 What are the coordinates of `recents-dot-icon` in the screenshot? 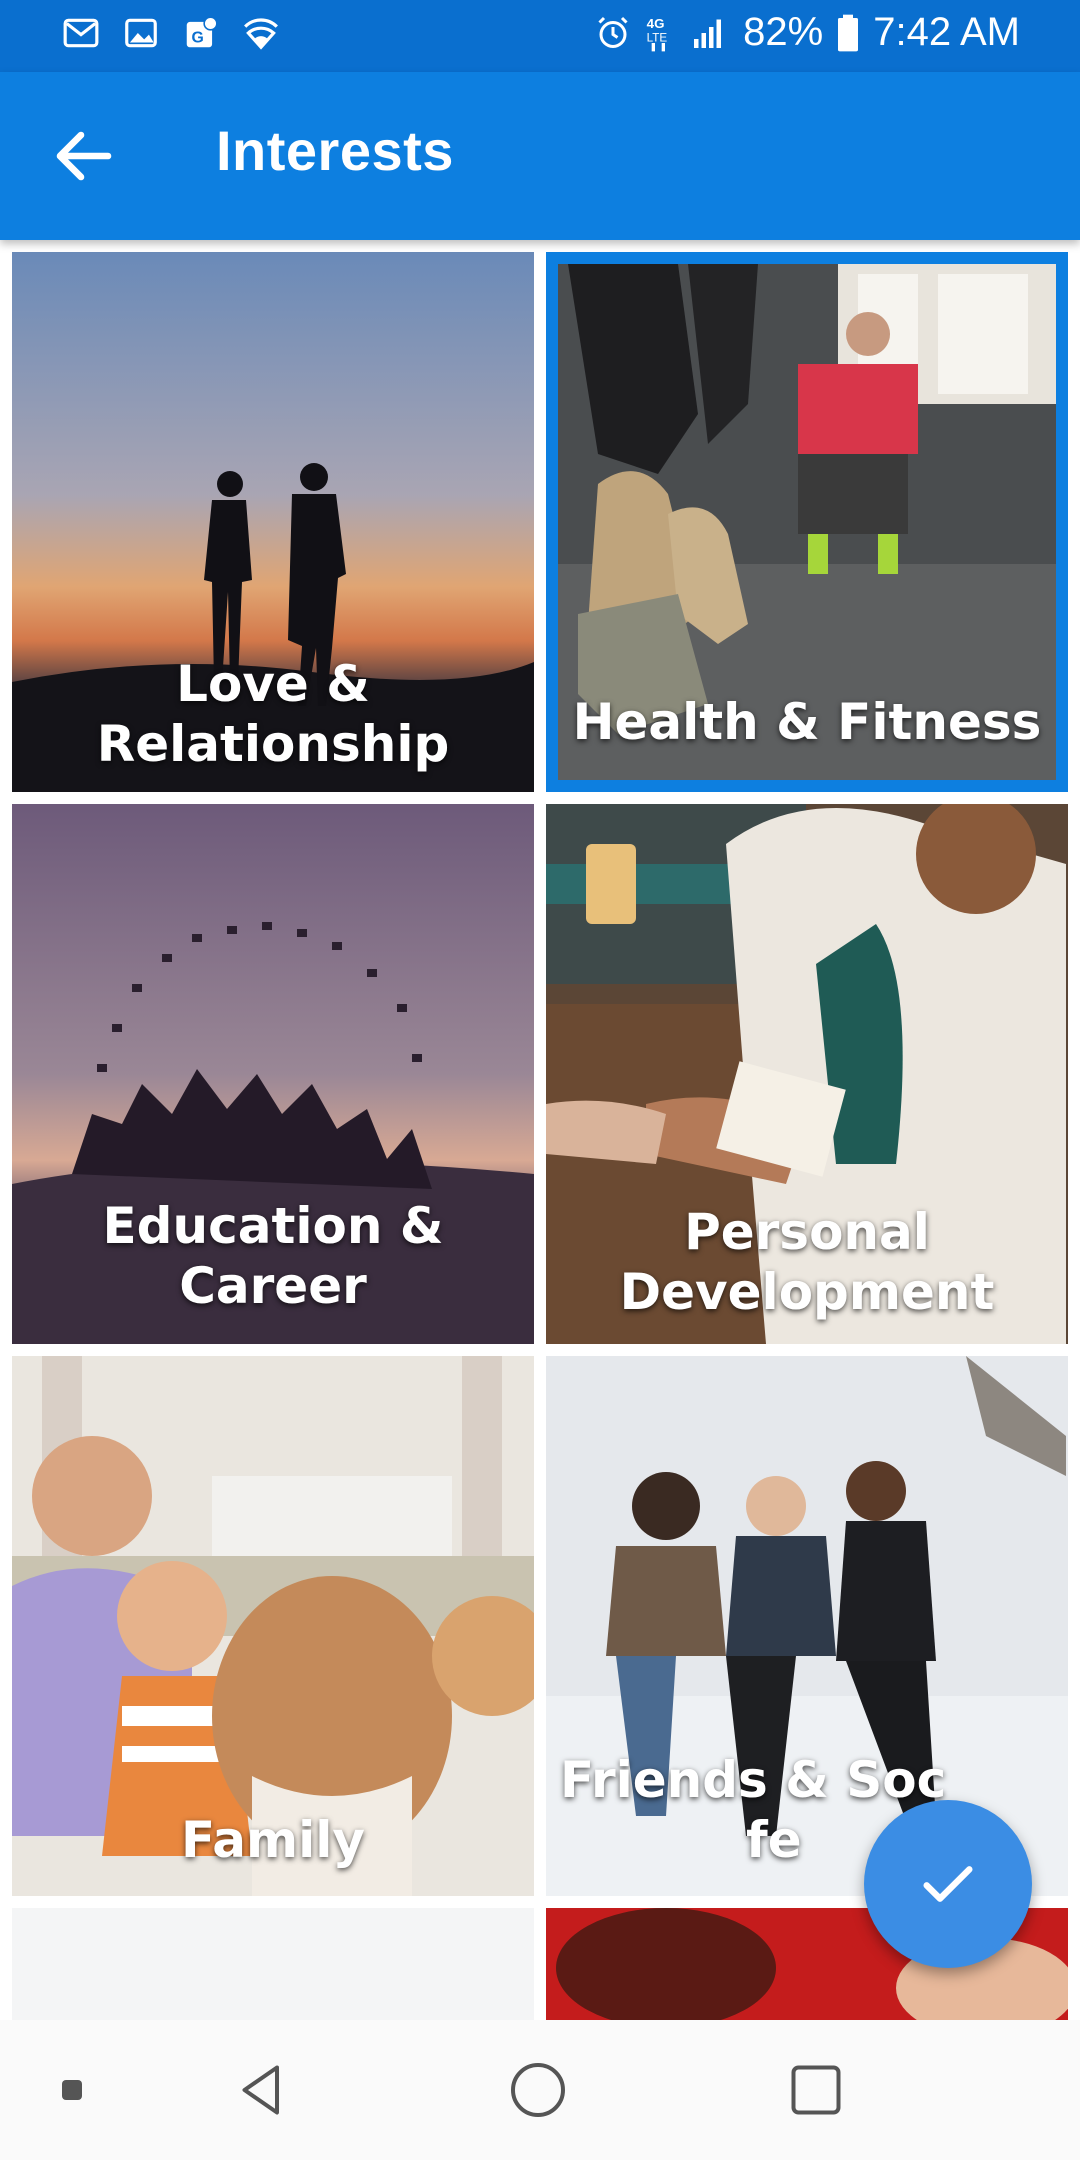 It's located at (72, 2090).